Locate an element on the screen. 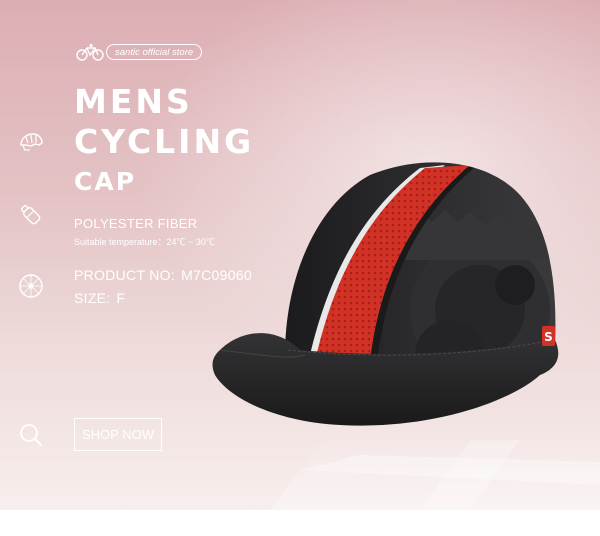 This screenshot has height=536, width=600. search-icon is located at coordinates (31, 435).